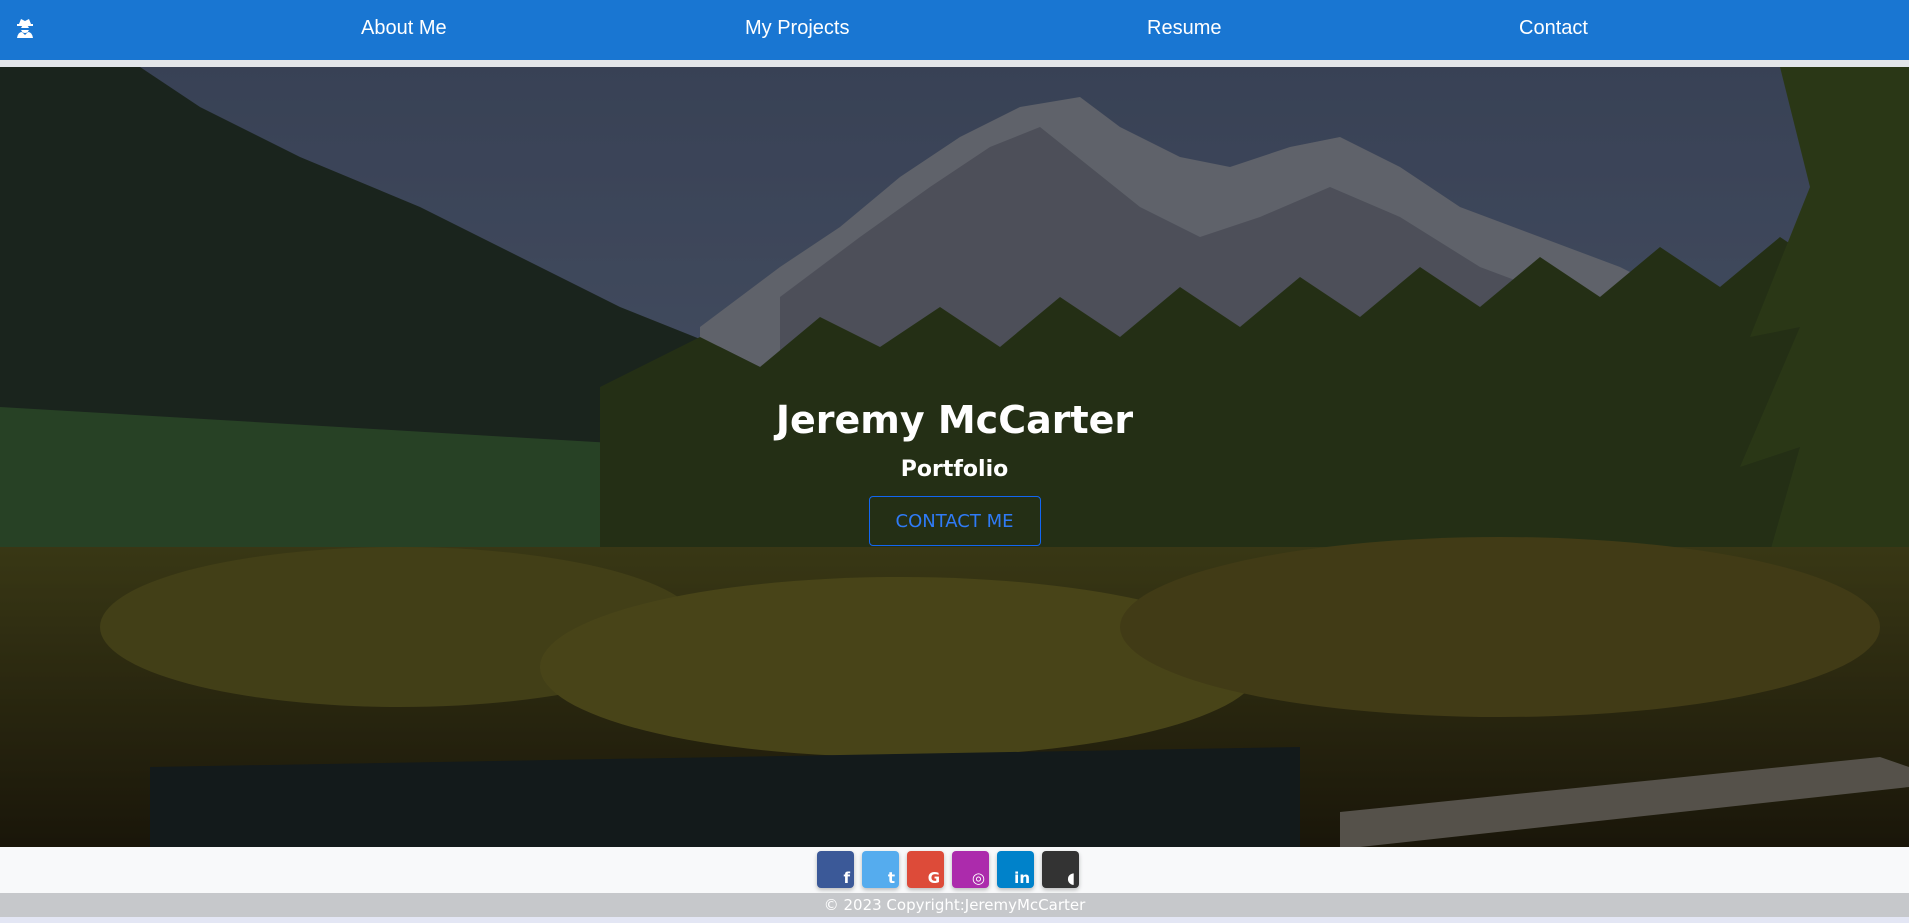 The height and width of the screenshot is (923, 1909). What do you see at coordinates (404, 28) in the screenshot?
I see `nav-about-me: About Me` at bounding box center [404, 28].